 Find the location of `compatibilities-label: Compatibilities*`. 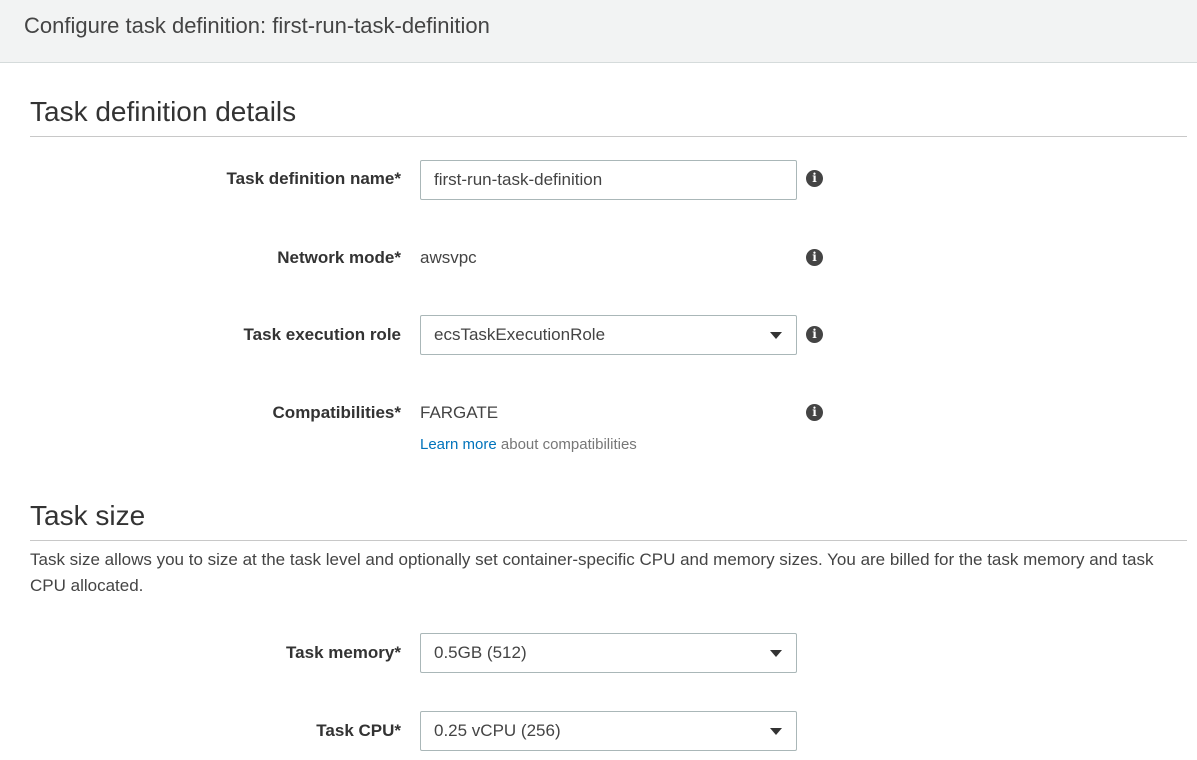

compatibilities-label: Compatibilities* is located at coordinates (336, 412).